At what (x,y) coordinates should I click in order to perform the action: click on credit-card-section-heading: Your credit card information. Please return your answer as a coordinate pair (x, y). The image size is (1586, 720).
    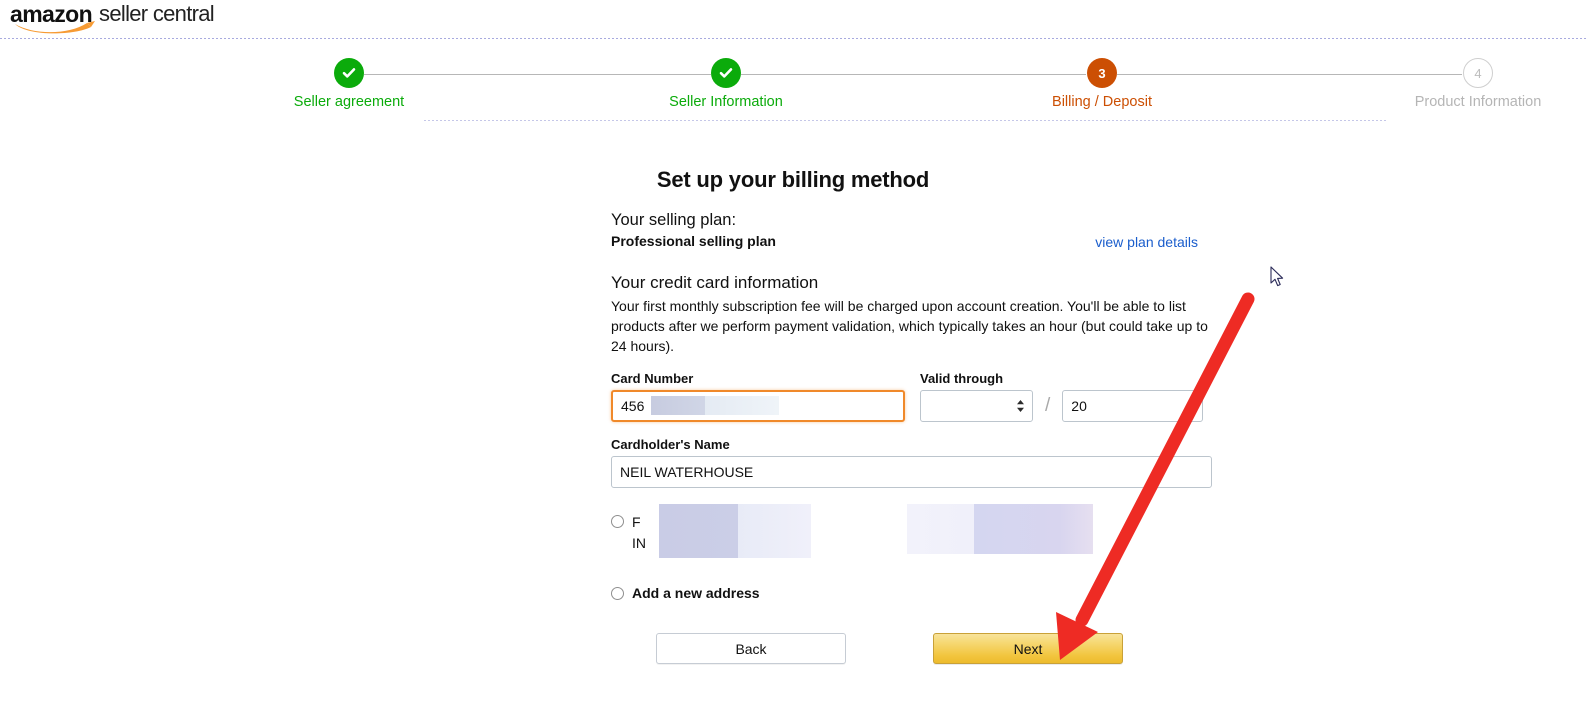
    Looking at the image, I should click on (715, 282).